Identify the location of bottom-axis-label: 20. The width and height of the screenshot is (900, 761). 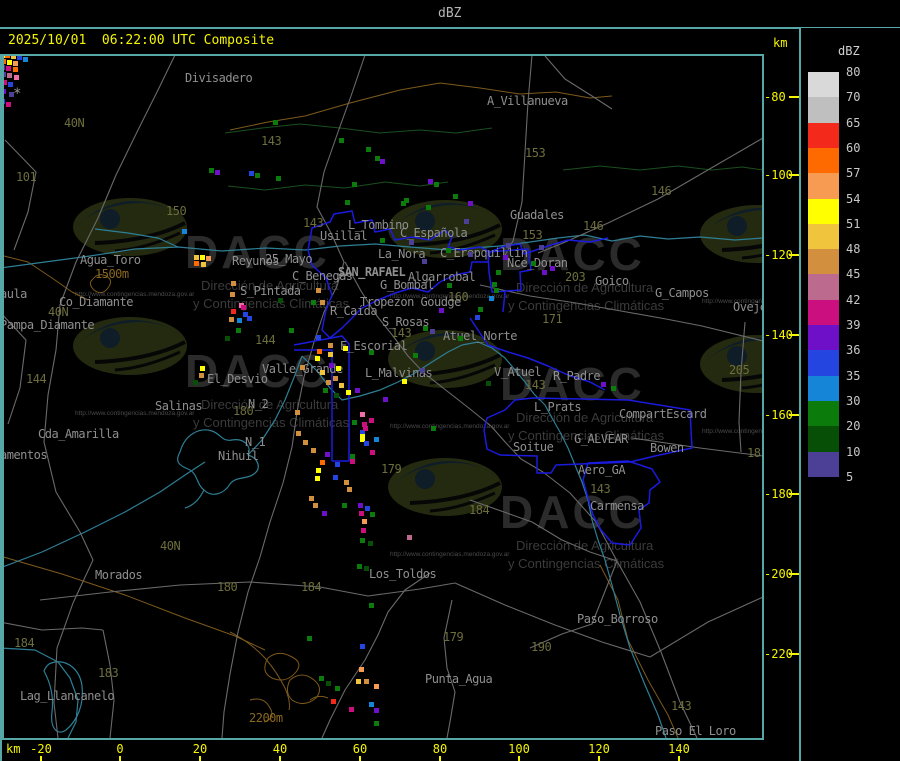
(200, 749).